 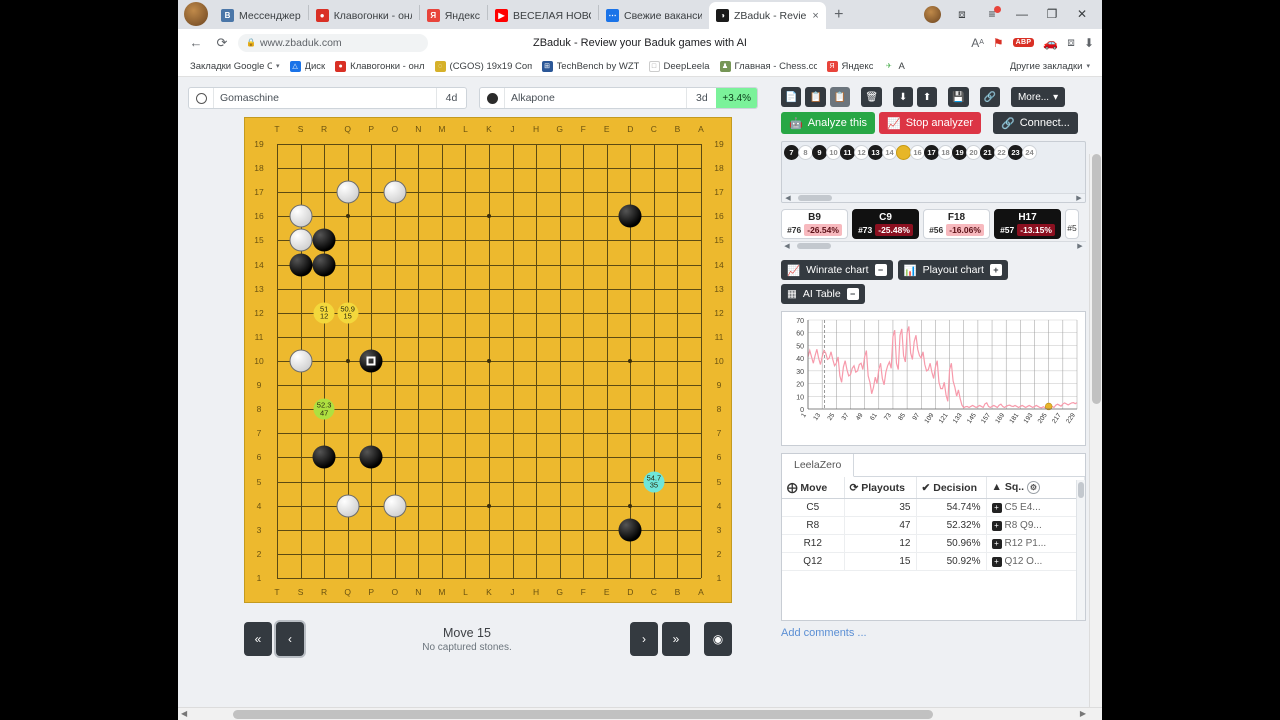 I want to click on more-button: More... ▾, so click(x=1038, y=97).